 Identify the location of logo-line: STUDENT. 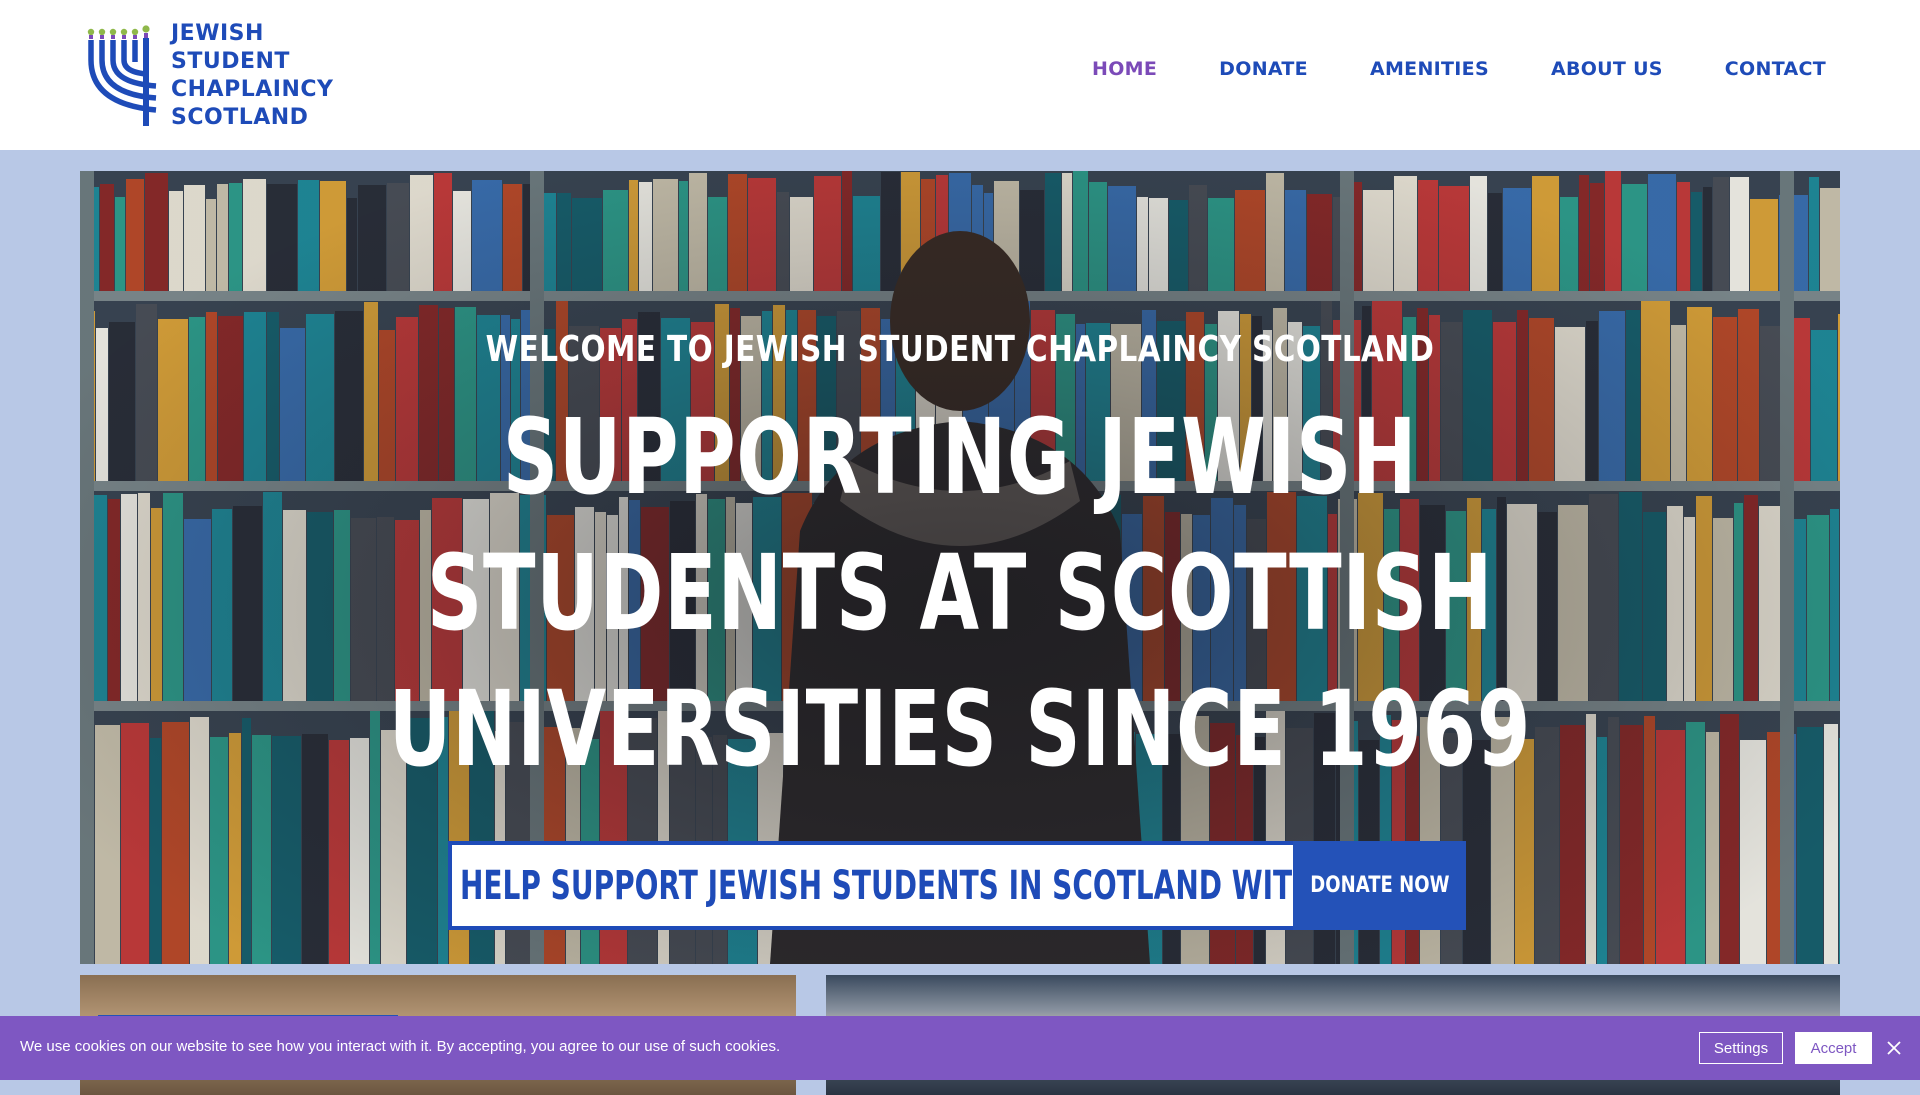
(230, 61).